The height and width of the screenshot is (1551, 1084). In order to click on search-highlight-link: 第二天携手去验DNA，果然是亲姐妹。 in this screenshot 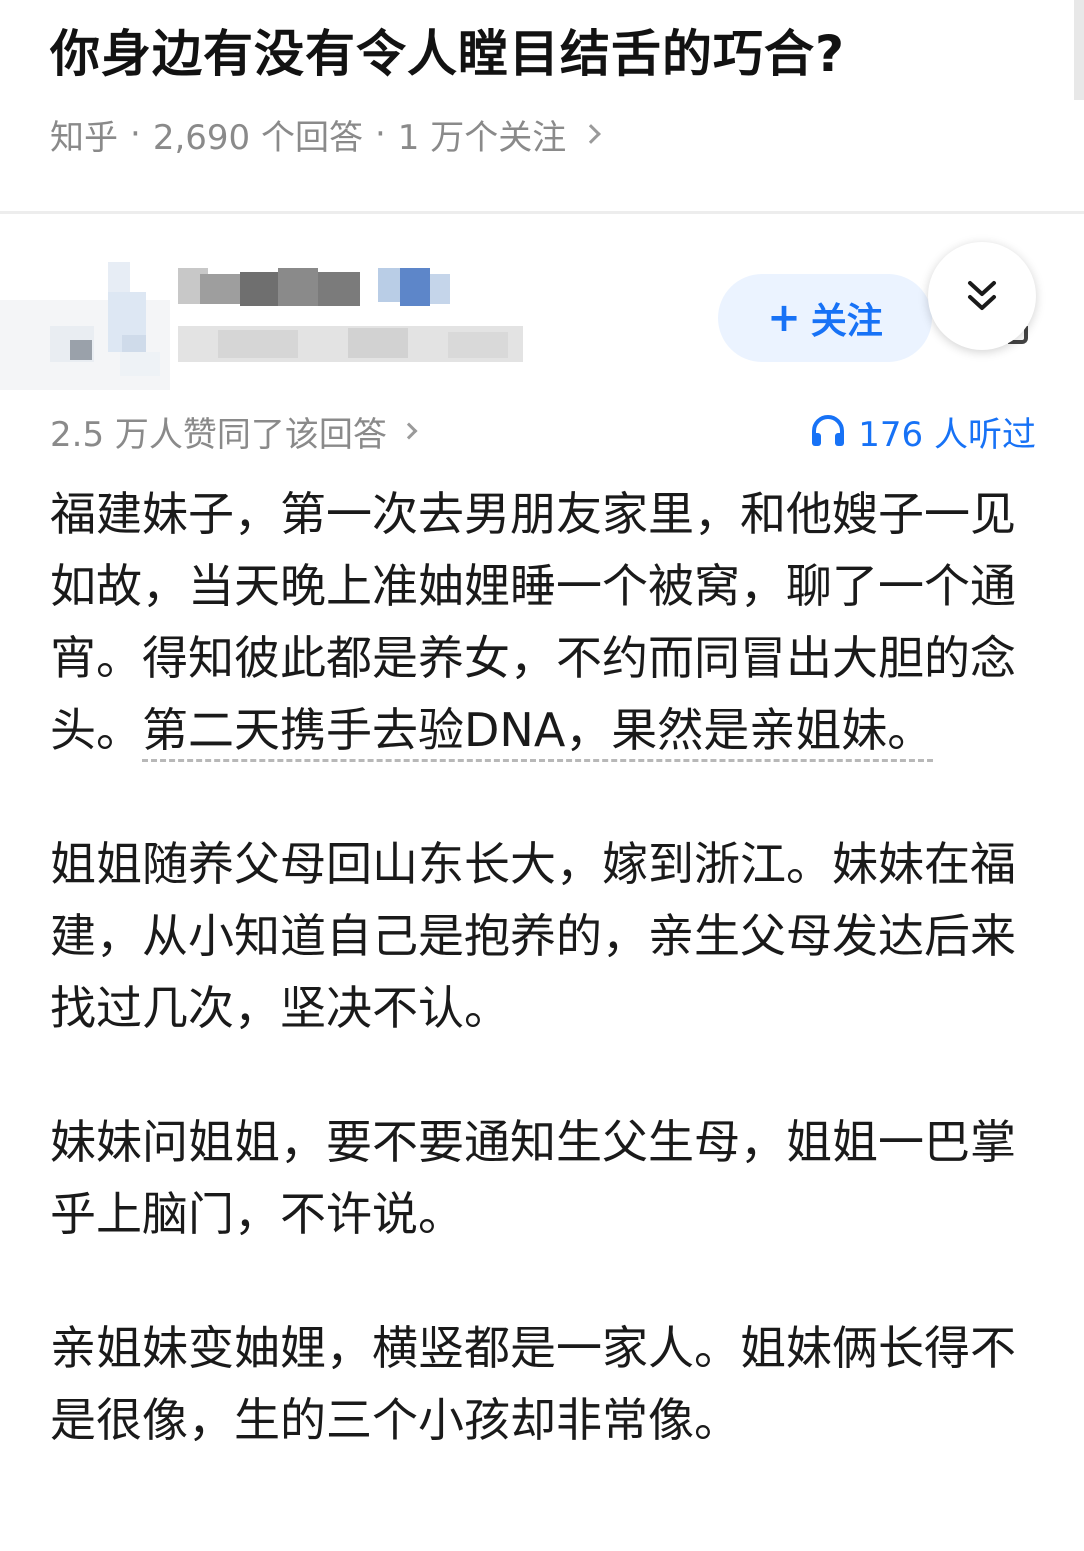, I will do `click(538, 732)`.